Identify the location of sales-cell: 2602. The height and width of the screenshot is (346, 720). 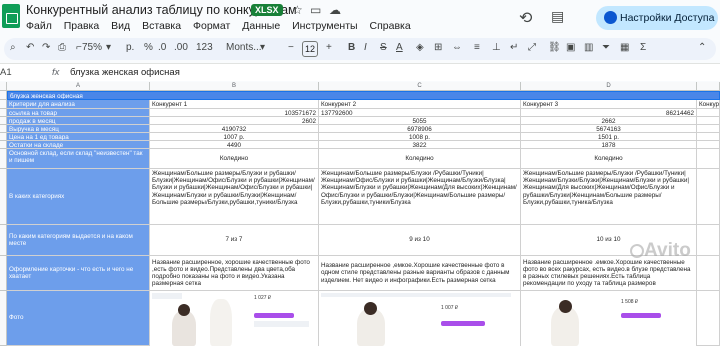
(234, 121).